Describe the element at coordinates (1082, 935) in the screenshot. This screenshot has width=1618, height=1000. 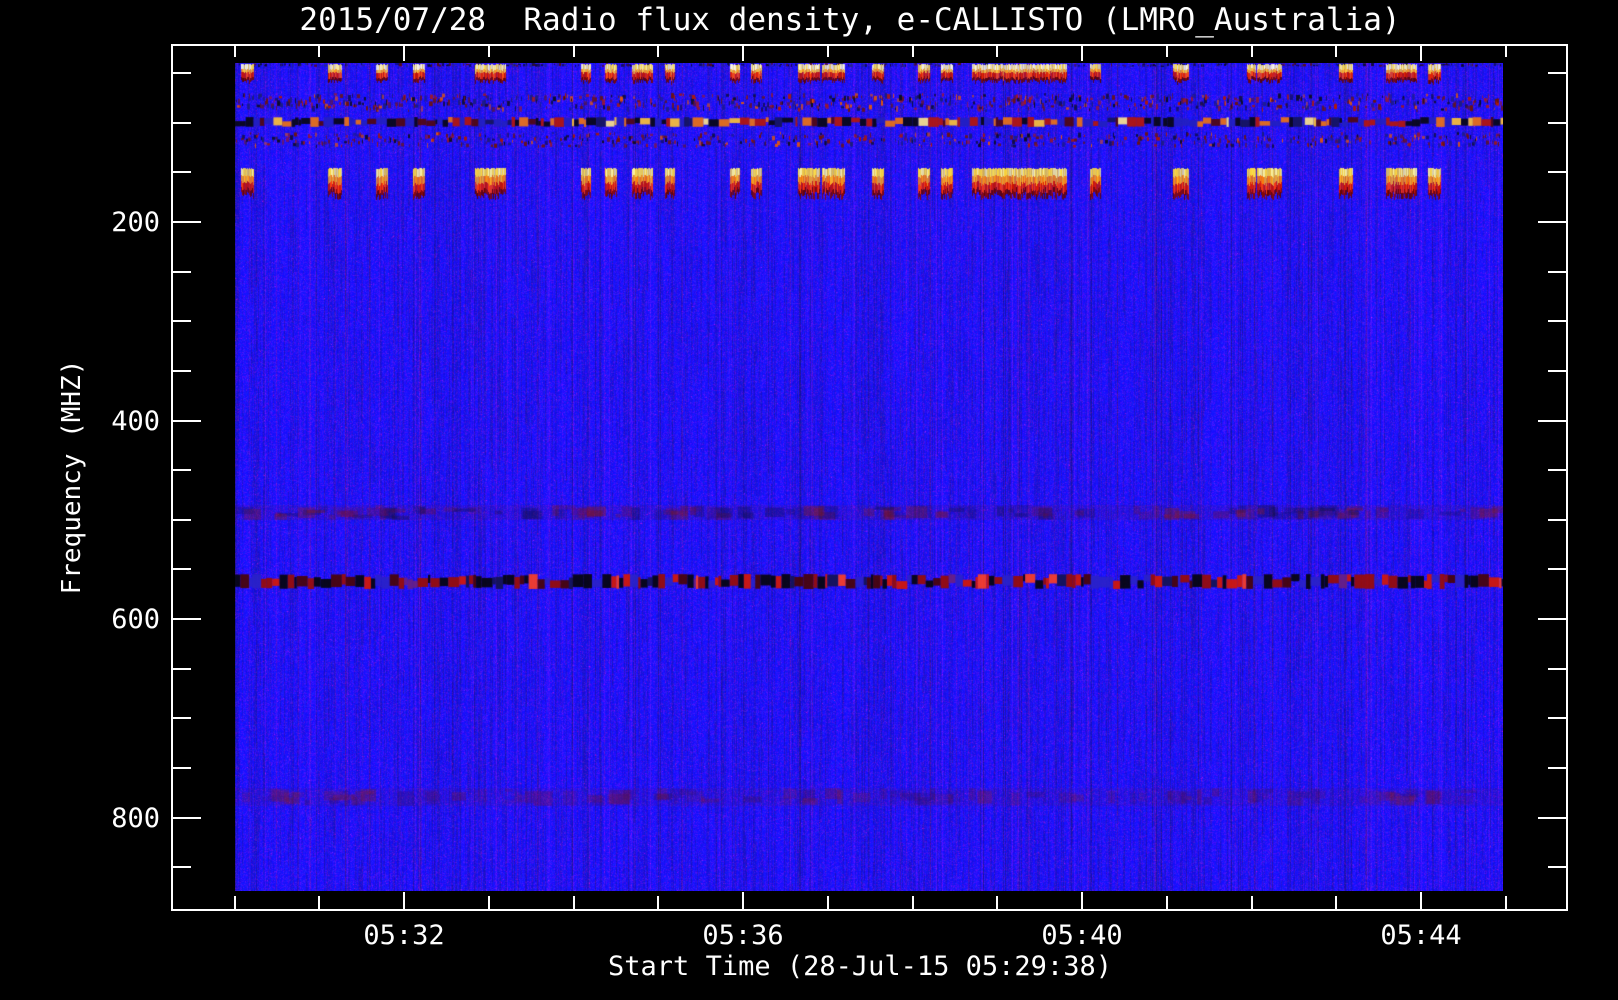
I see `x-tick-label: 05:40` at that location.